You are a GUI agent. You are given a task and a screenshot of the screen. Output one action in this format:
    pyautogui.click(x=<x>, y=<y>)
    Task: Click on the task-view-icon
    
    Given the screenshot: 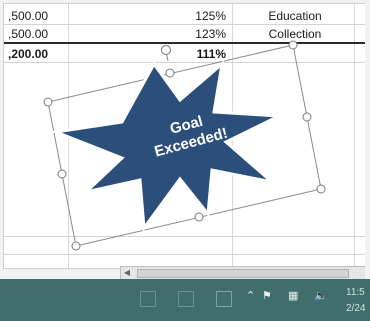 What is the action you would take?
    pyautogui.click(x=186, y=299)
    